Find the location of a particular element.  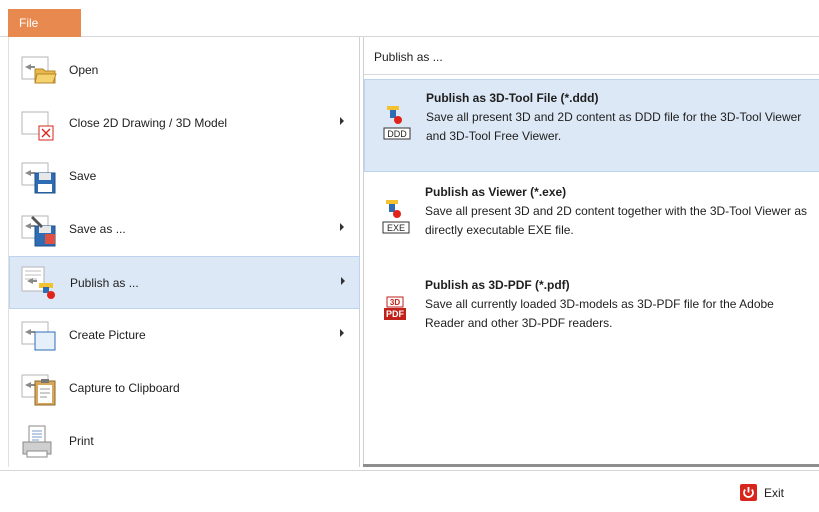

publish-icon is located at coordinates (38, 282).